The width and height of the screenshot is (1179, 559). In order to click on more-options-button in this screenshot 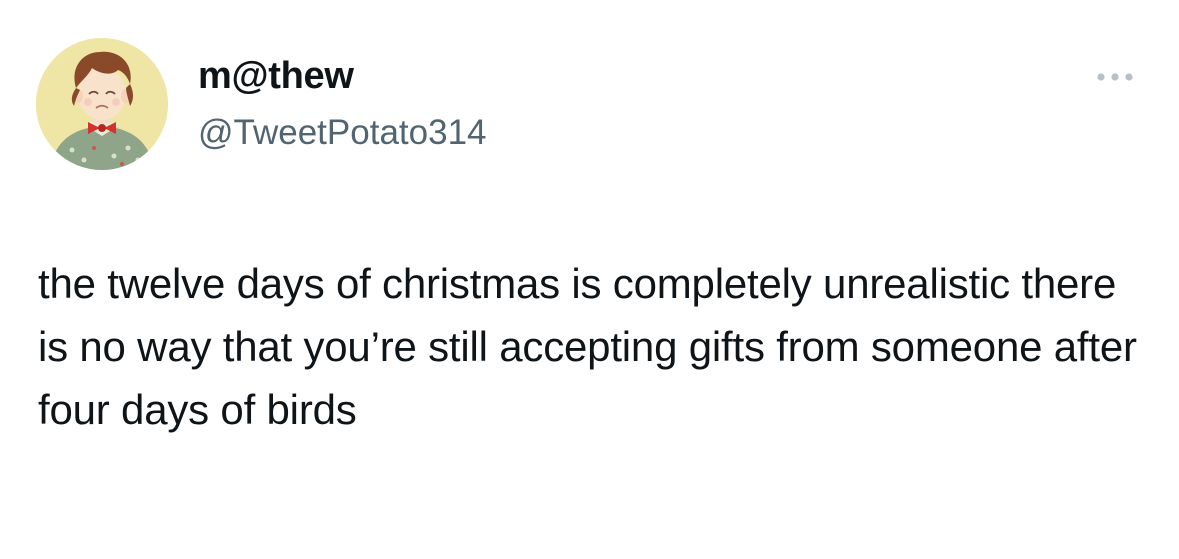, I will do `click(1115, 77)`.